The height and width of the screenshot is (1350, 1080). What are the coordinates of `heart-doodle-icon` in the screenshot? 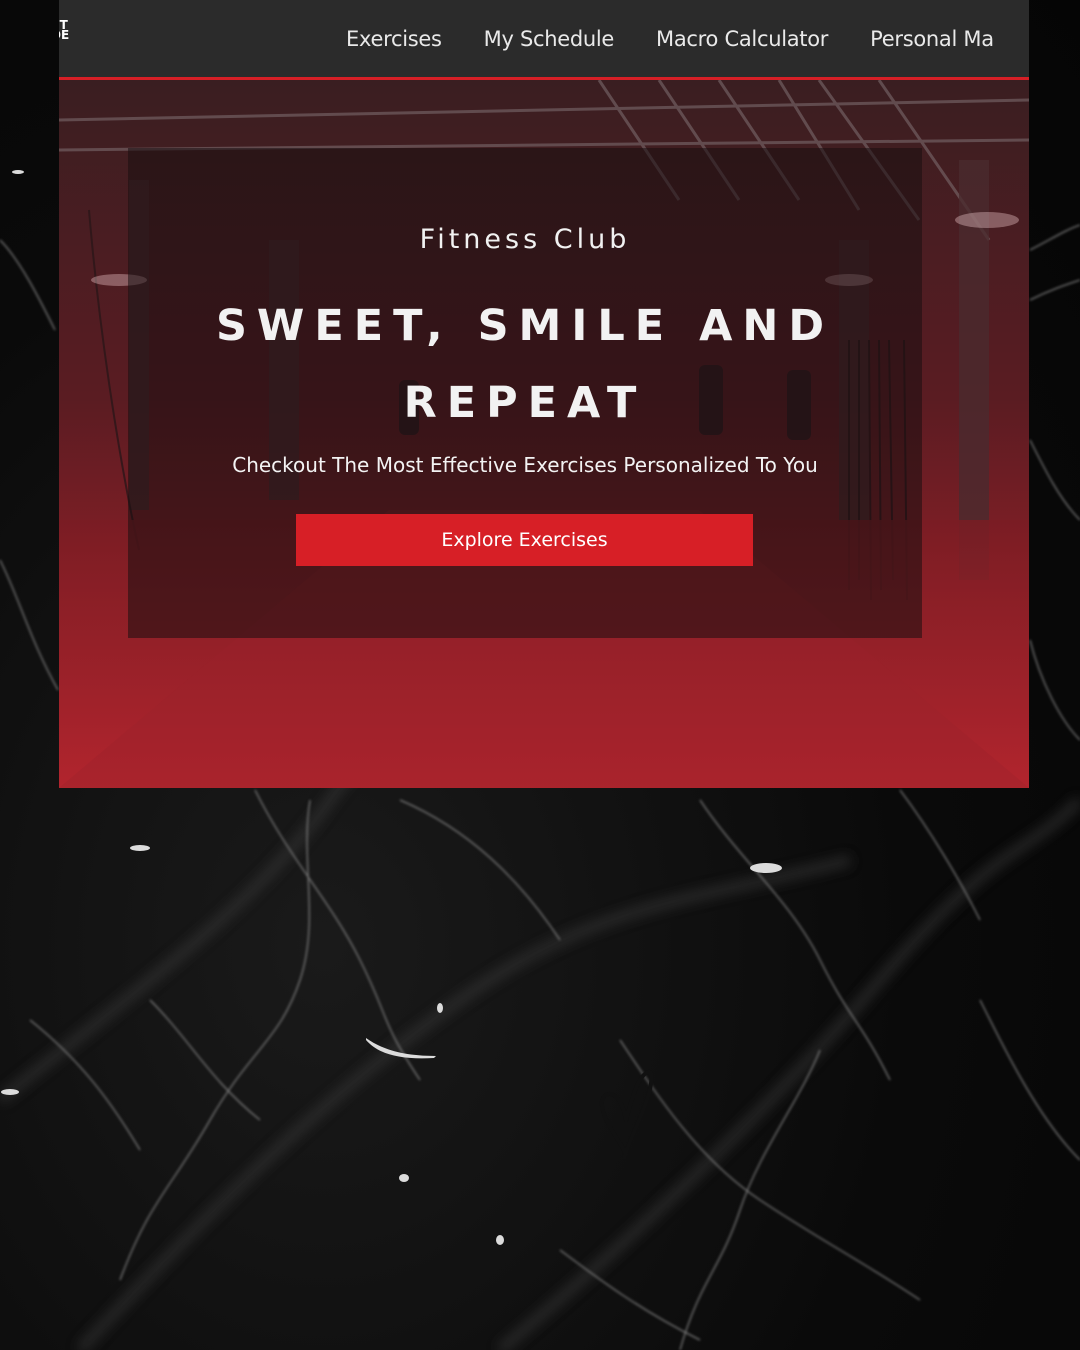 It's located at (626, 1115).